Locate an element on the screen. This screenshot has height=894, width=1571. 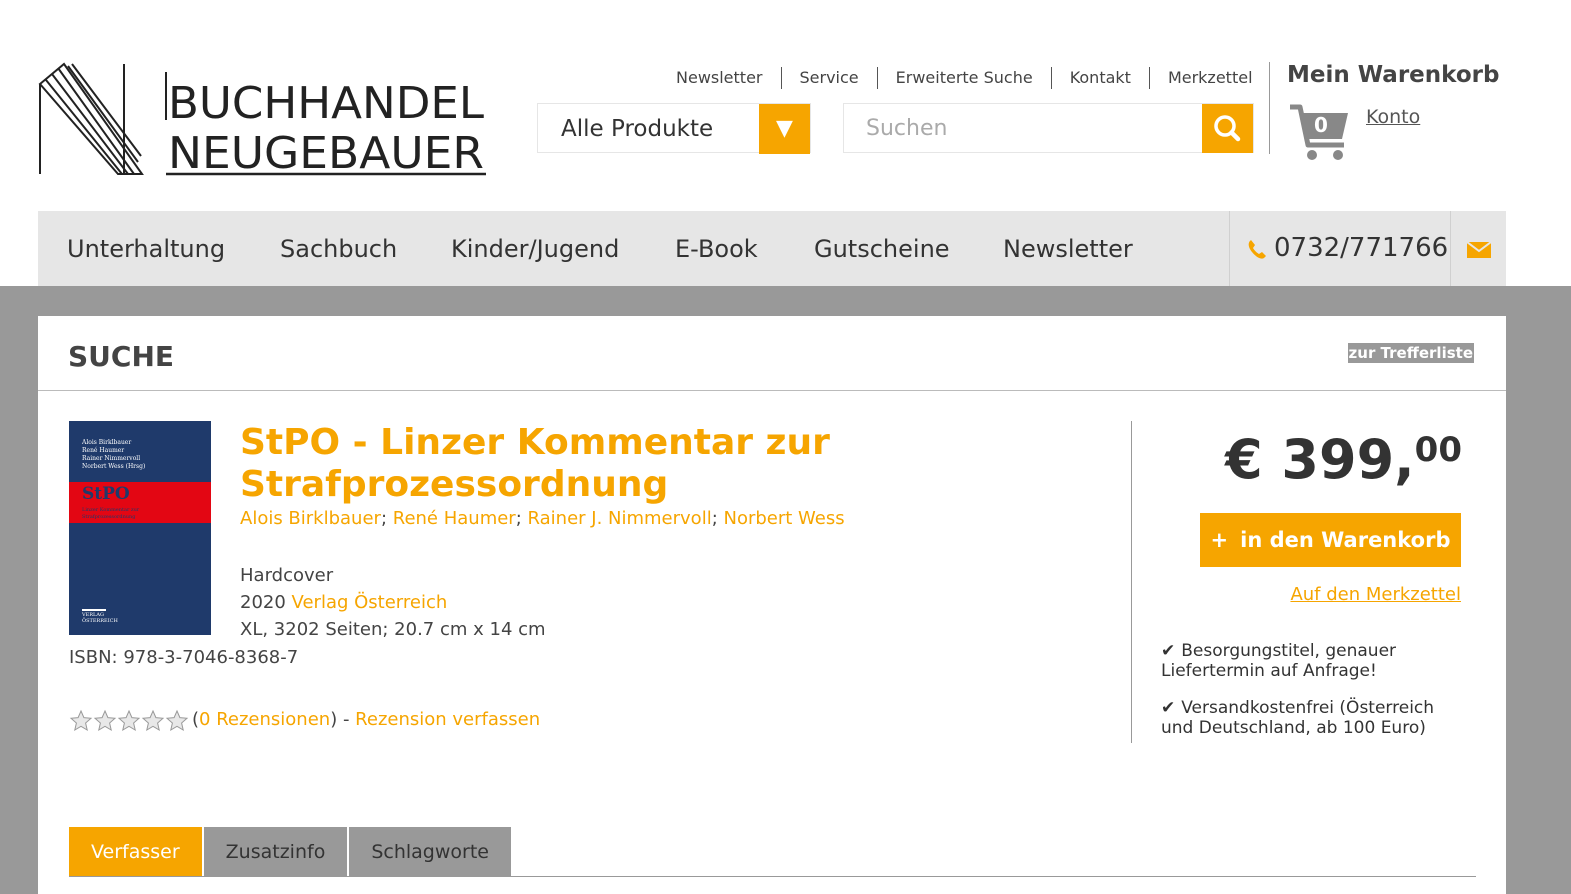
phone-contact: 0732/771766 is located at coordinates (1339, 248).